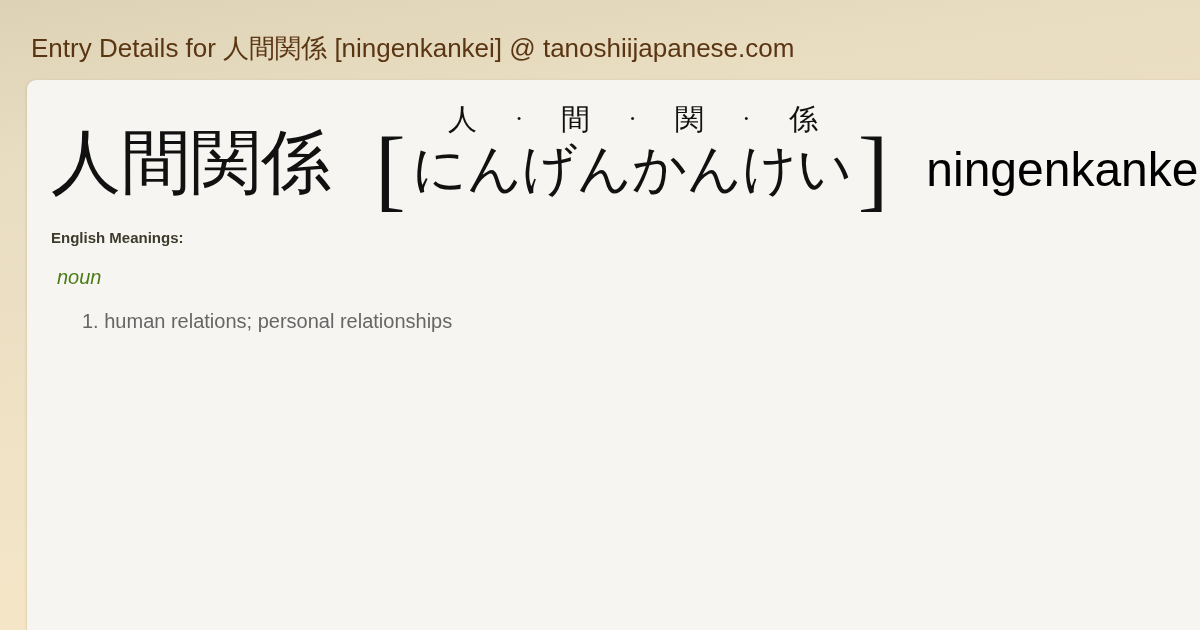 This screenshot has width=1200, height=630. I want to click on reading-close-bracket: ], so click(873, 169).